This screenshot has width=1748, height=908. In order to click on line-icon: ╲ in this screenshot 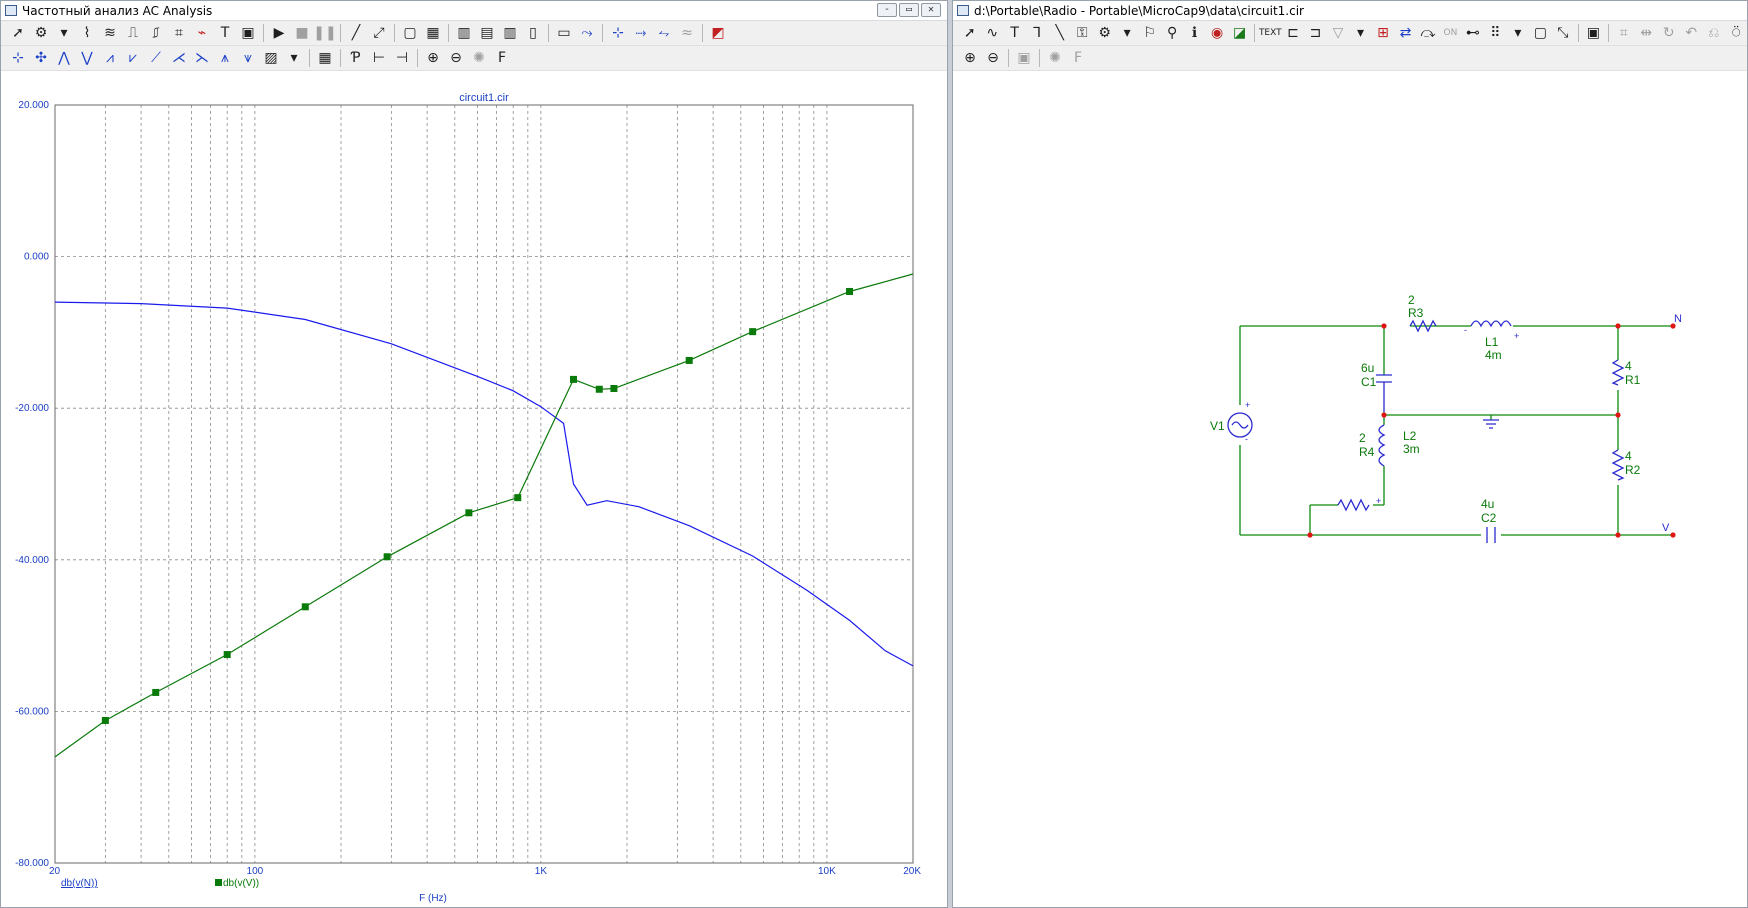, I will do `click(1059, 33)`.